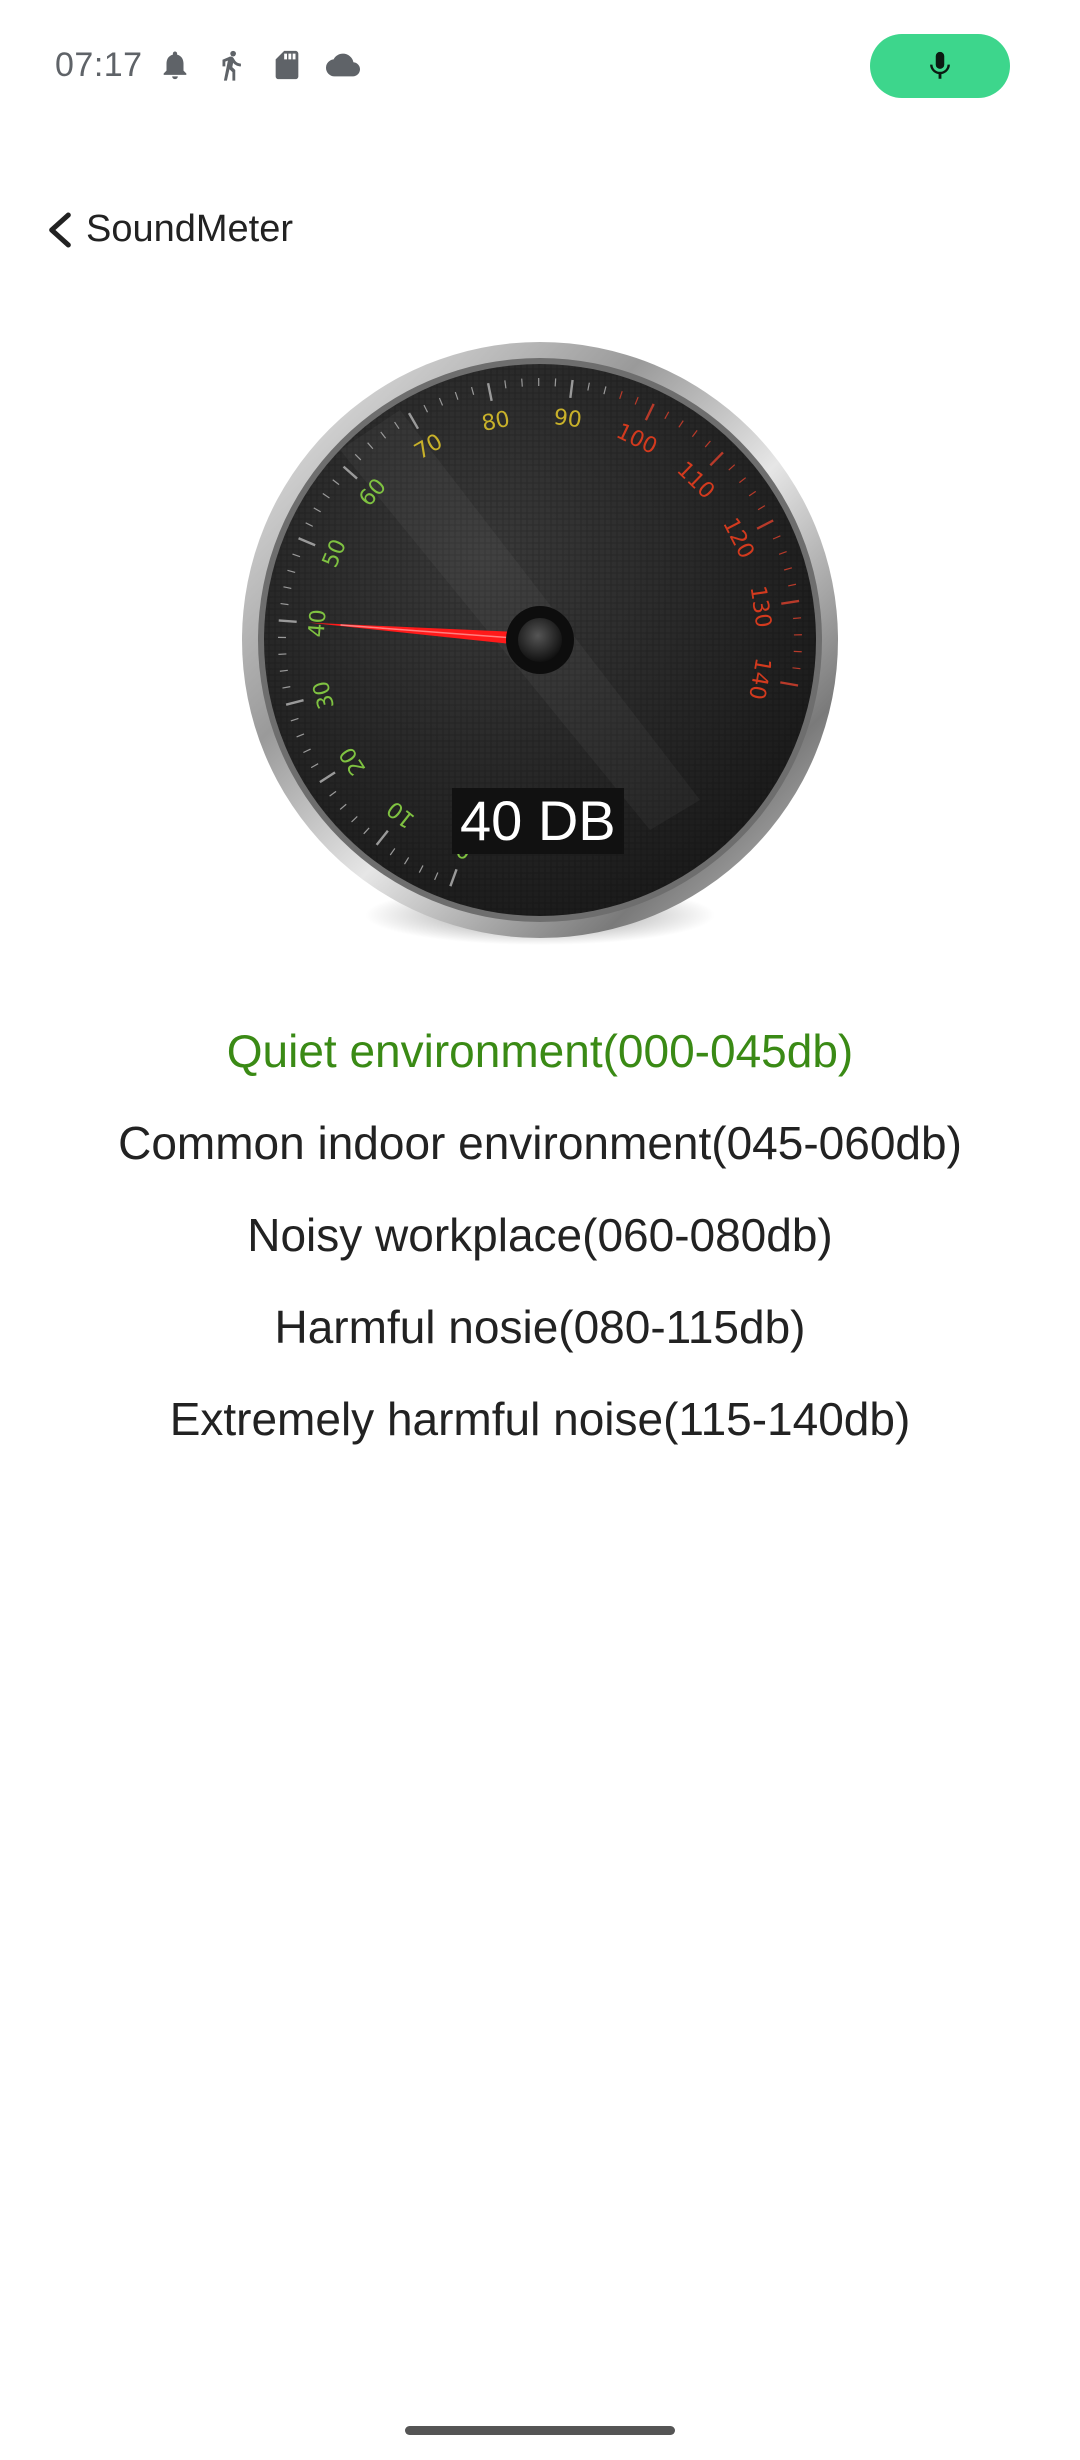 This screenshot has height=2460, width=1080. Describe the element at coordinates (540, 1419) in the screenshot. I see `level-extremely-harmful: Extremely harmful noise(115-140db)` at that location.